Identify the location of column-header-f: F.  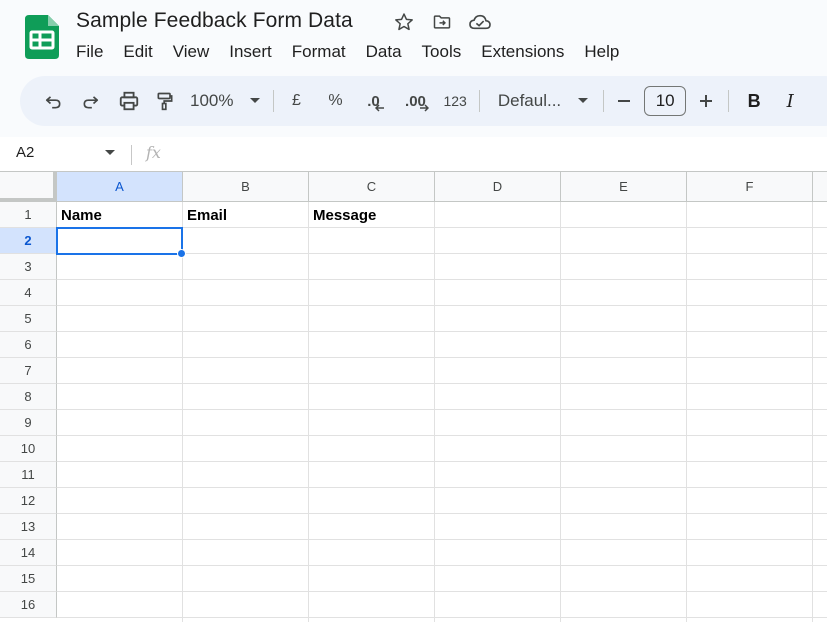
(750, 187).